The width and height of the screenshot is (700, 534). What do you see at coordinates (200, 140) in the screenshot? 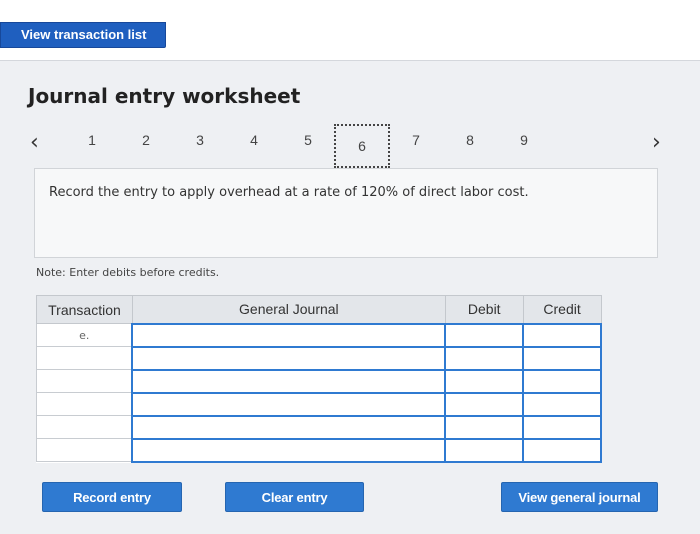
I see `page-3: 3` at bounding box center [200, 140].